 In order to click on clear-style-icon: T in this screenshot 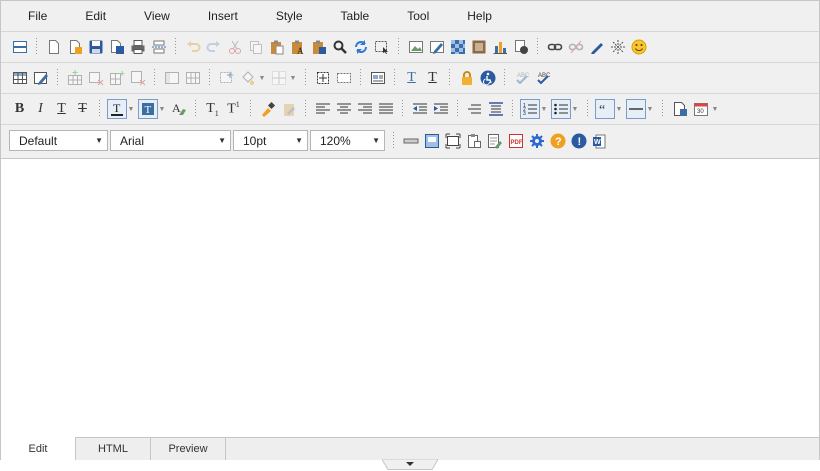, I will do `click(433, 78)`.